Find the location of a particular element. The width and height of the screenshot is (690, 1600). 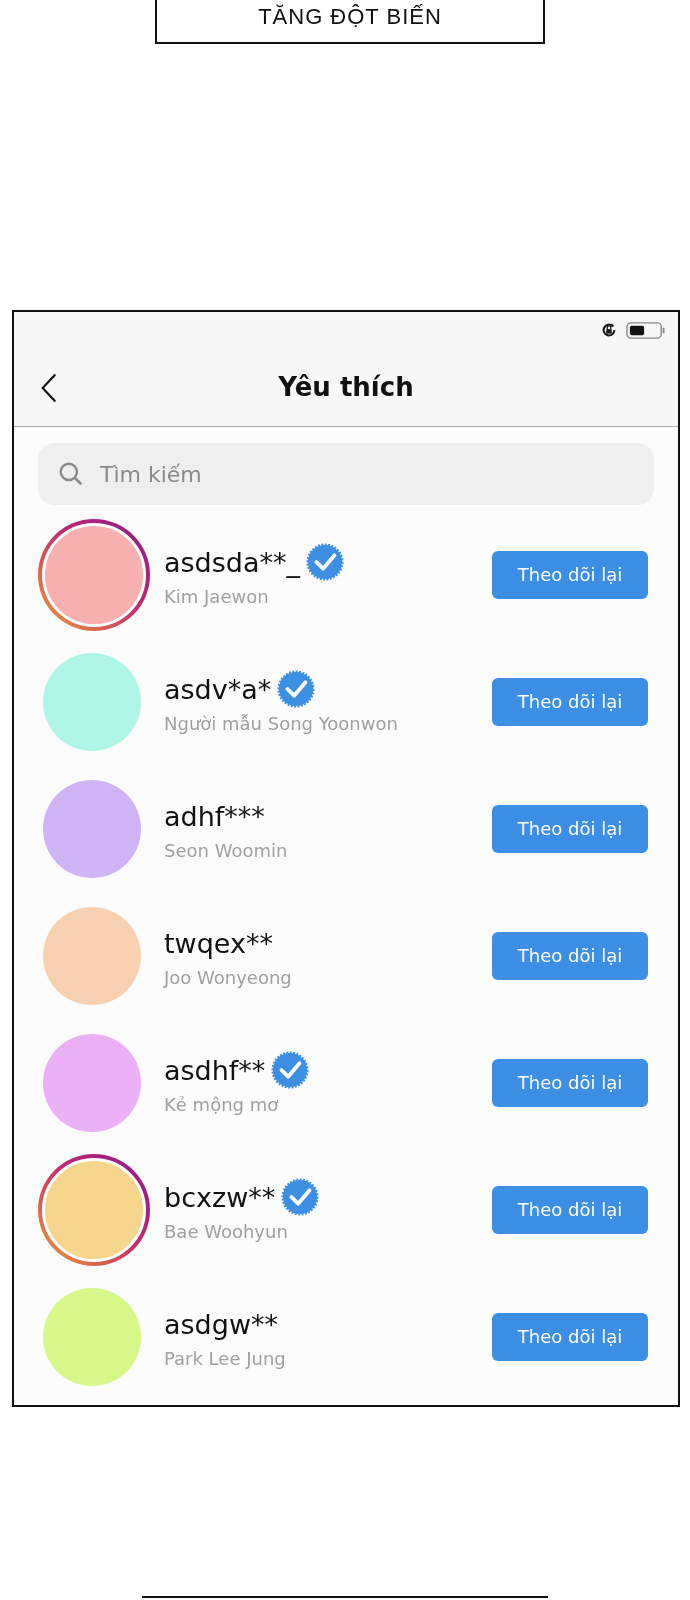

username: asdsda**_ is located at coordinates (232, 562).